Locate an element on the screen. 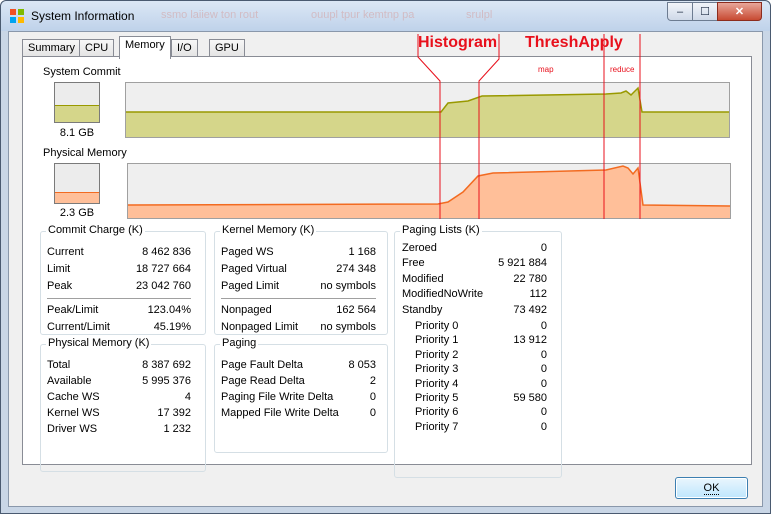 This screenshot has height=515, width=771. annotation-reduce: reduce is located at coordinates (622, 69).